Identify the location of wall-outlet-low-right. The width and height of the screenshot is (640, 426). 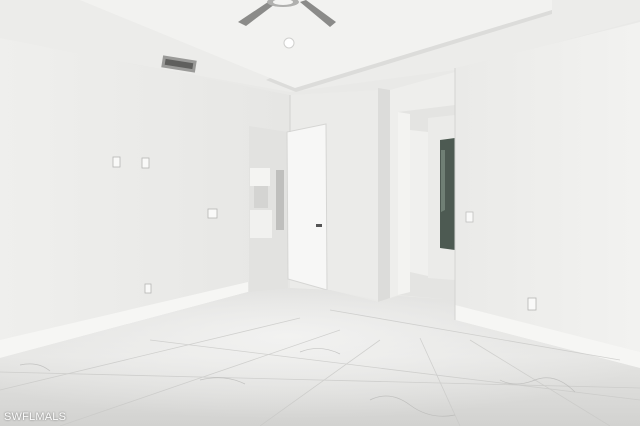
(532, 304).